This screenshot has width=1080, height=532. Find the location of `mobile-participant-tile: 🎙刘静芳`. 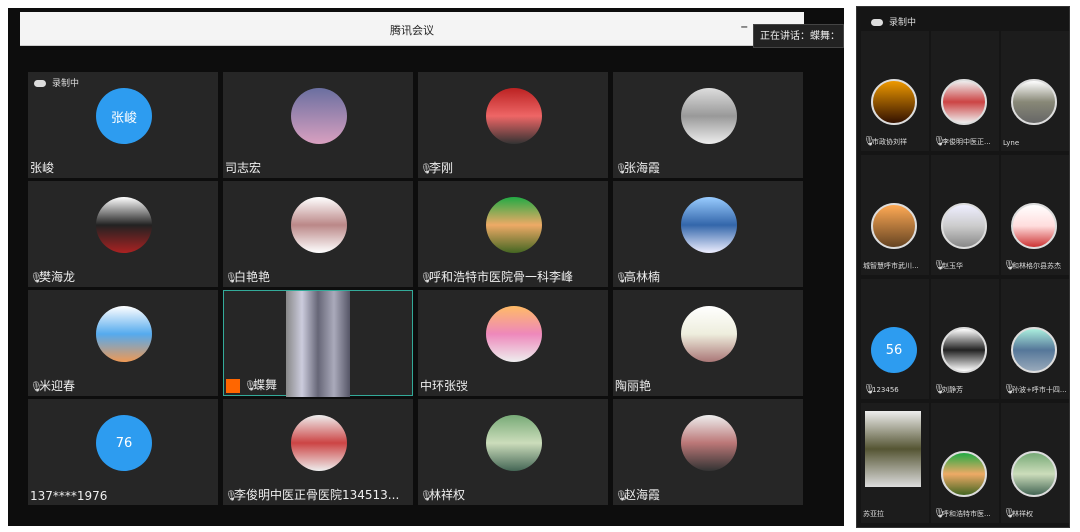

mobile-participant-tile: 🎙刘静芳 is located at coordinates (965, 339).